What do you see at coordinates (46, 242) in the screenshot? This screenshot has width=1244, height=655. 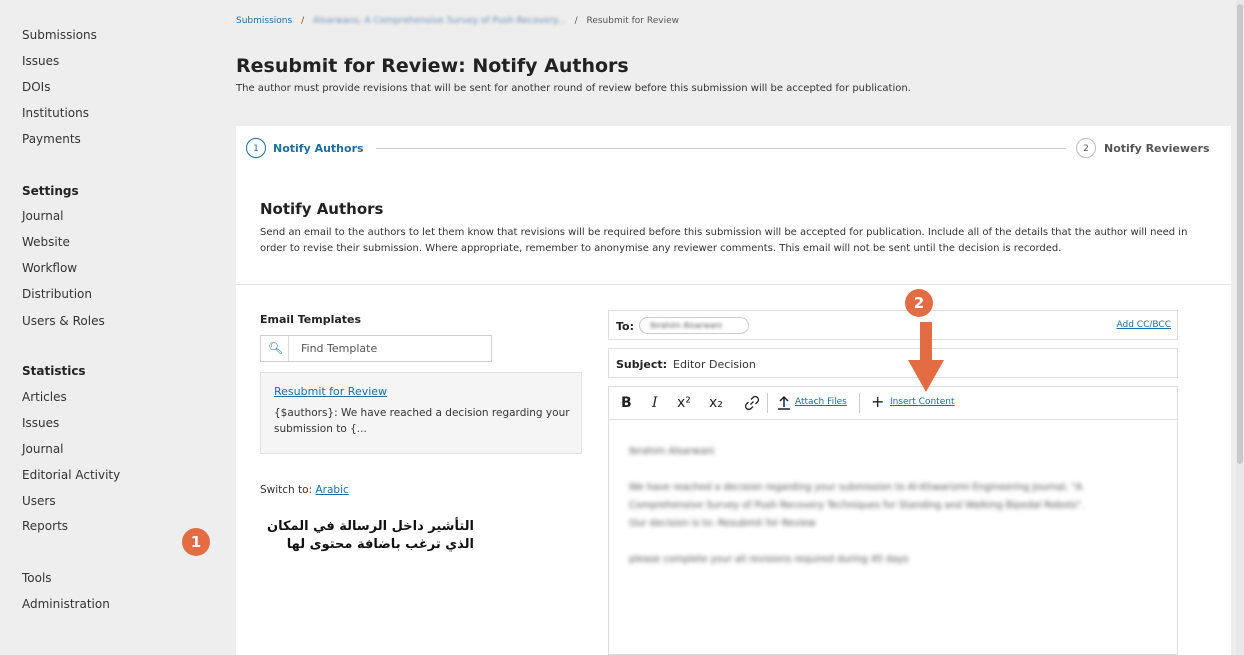 I see `sidebar-item-website: Website` at bounding box center [46, 242].